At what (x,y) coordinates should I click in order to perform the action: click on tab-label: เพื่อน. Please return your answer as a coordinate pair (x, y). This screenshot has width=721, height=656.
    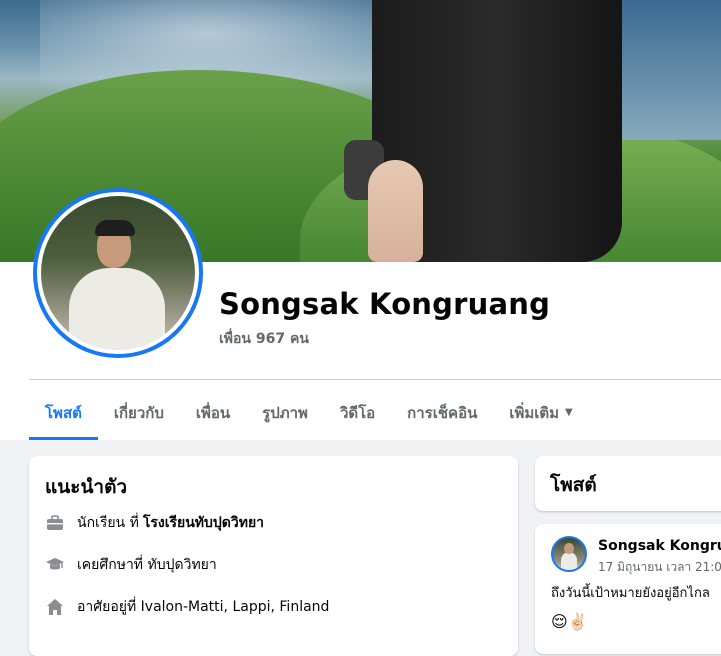
    Looking at the image, I should click on (213, 412).